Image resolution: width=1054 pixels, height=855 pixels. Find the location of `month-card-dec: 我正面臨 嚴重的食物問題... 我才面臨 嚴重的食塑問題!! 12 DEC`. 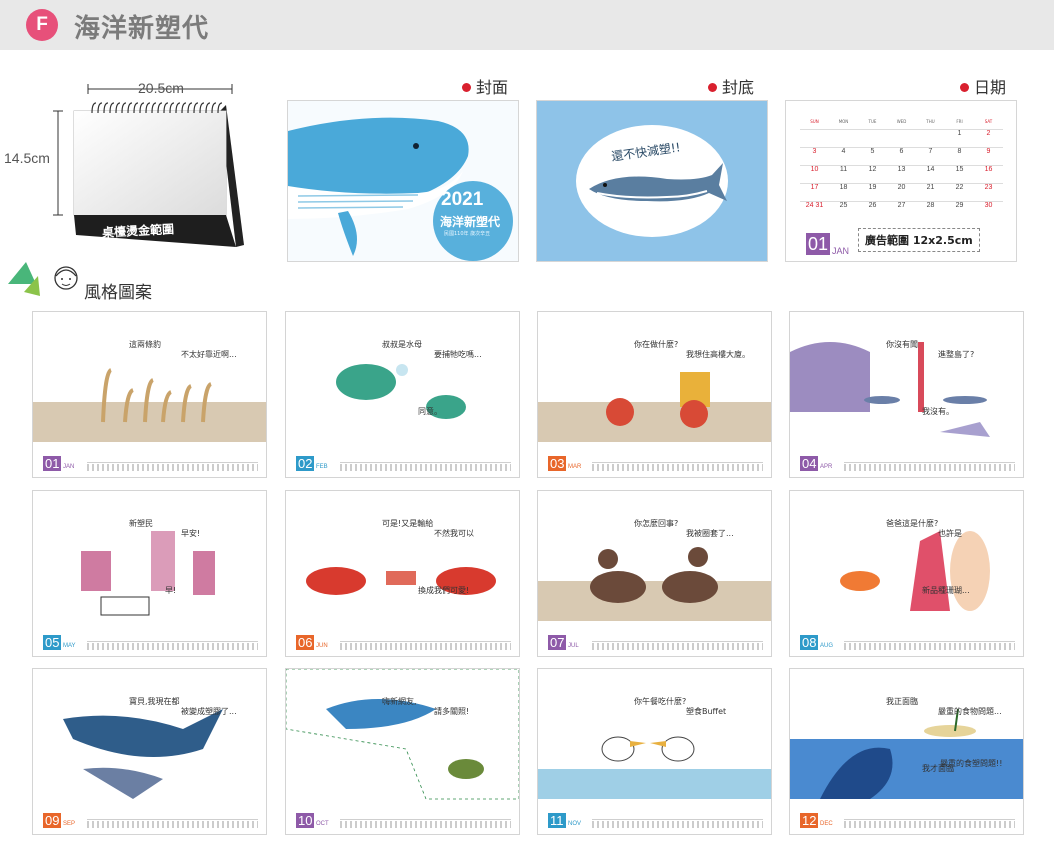

month-card-dec: 我正面臨 嚴重的食物問題... 我才面臨 嚴重的食塑問題!! 12 DEC is located at coordinates (906, 751).